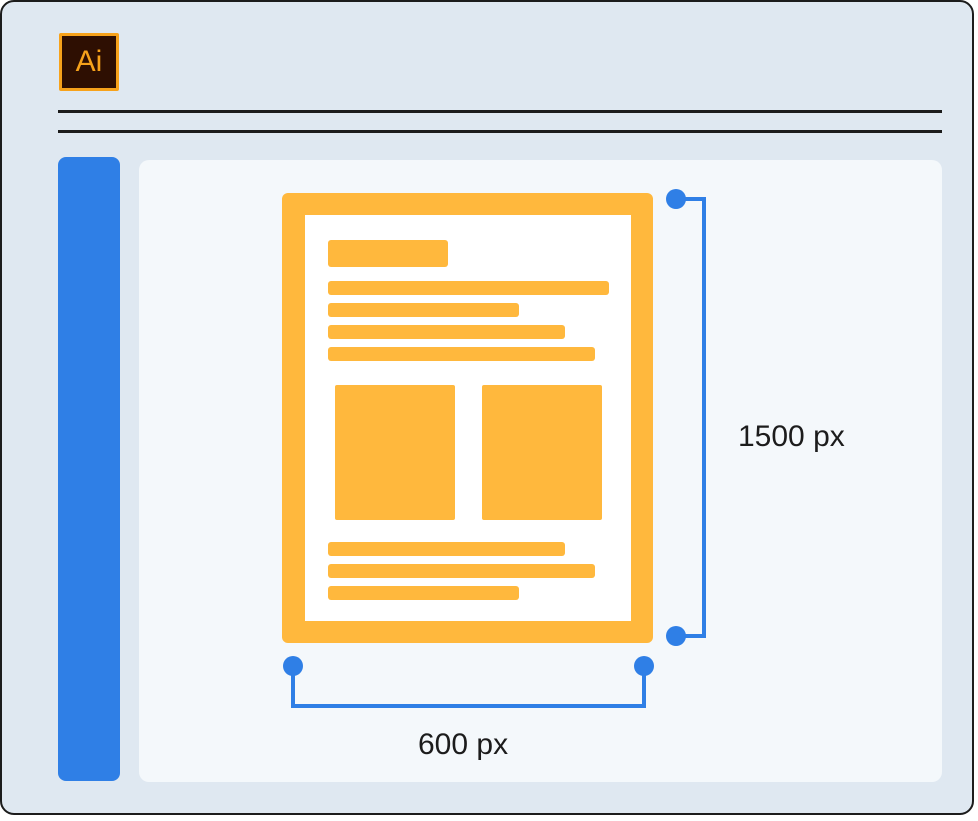  What do you see at coordinates (463, 744) in the screenshot?
I see `width-label: 600 px` at bounding box center [463, 744].